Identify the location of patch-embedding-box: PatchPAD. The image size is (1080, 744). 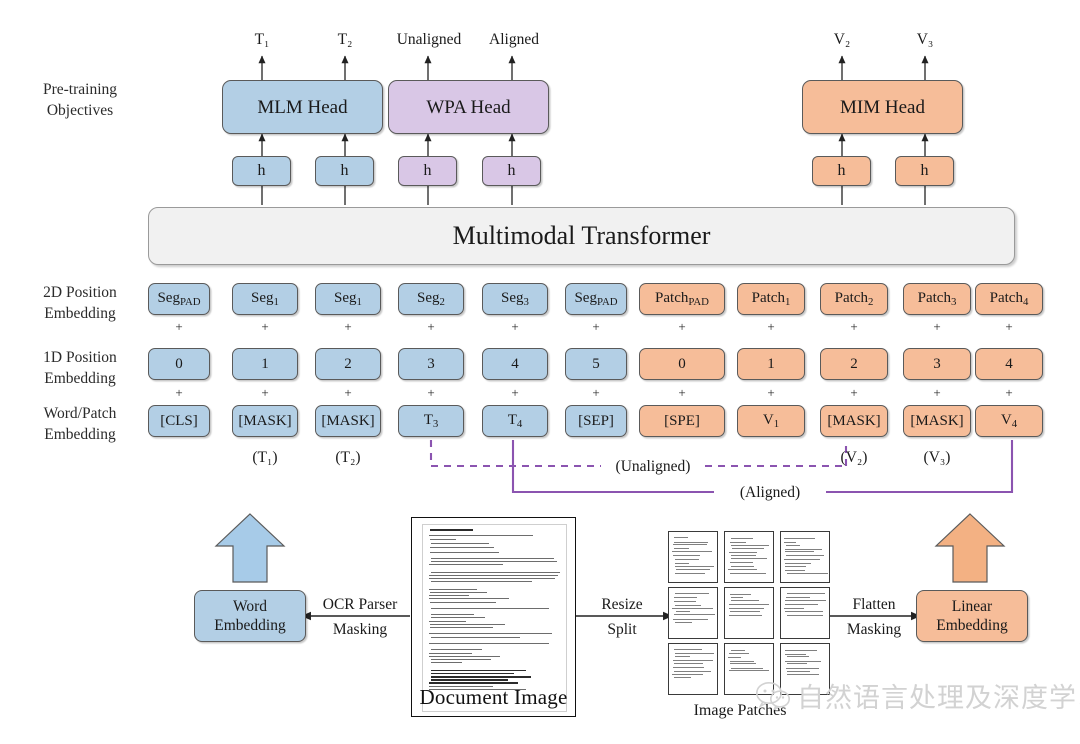
(682, 299).